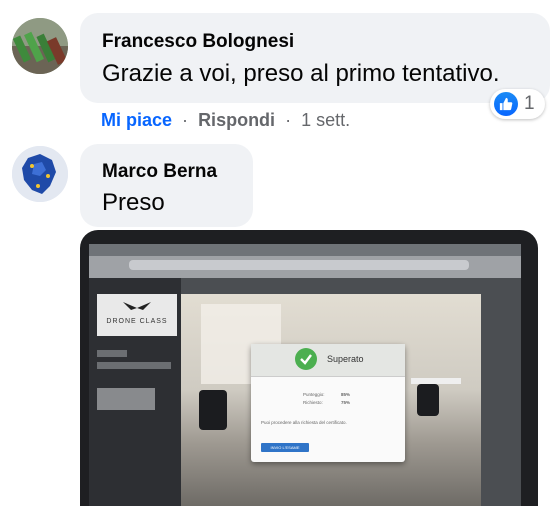 This screenshot has height=506, width=558. I want to click on photo-desk, so click(436, 381).